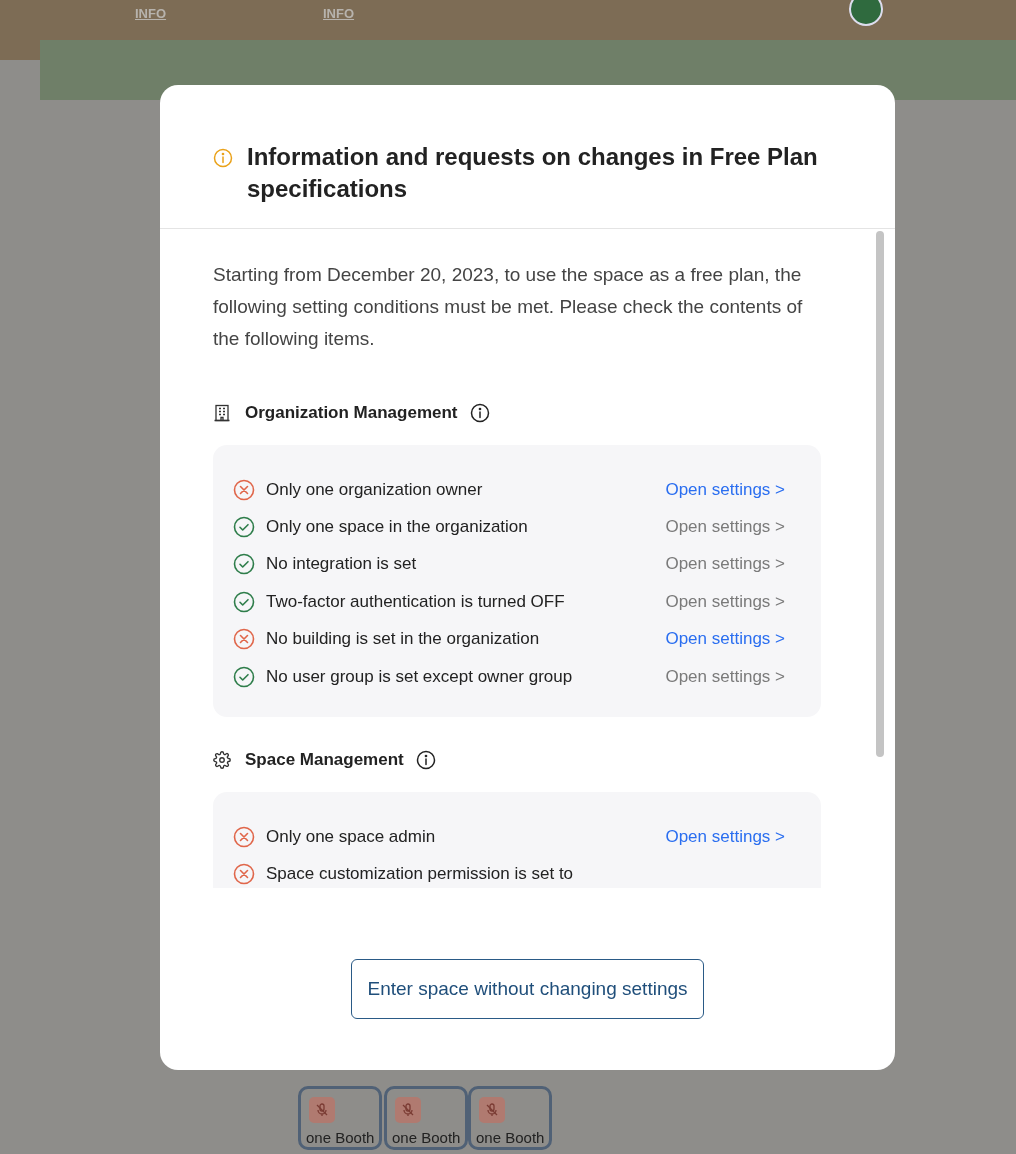  Describe the element at coordinates (533, 173) in the screenshot. I see `dialog-title: Information and requests on changes in Free Plan specifications` at that location.